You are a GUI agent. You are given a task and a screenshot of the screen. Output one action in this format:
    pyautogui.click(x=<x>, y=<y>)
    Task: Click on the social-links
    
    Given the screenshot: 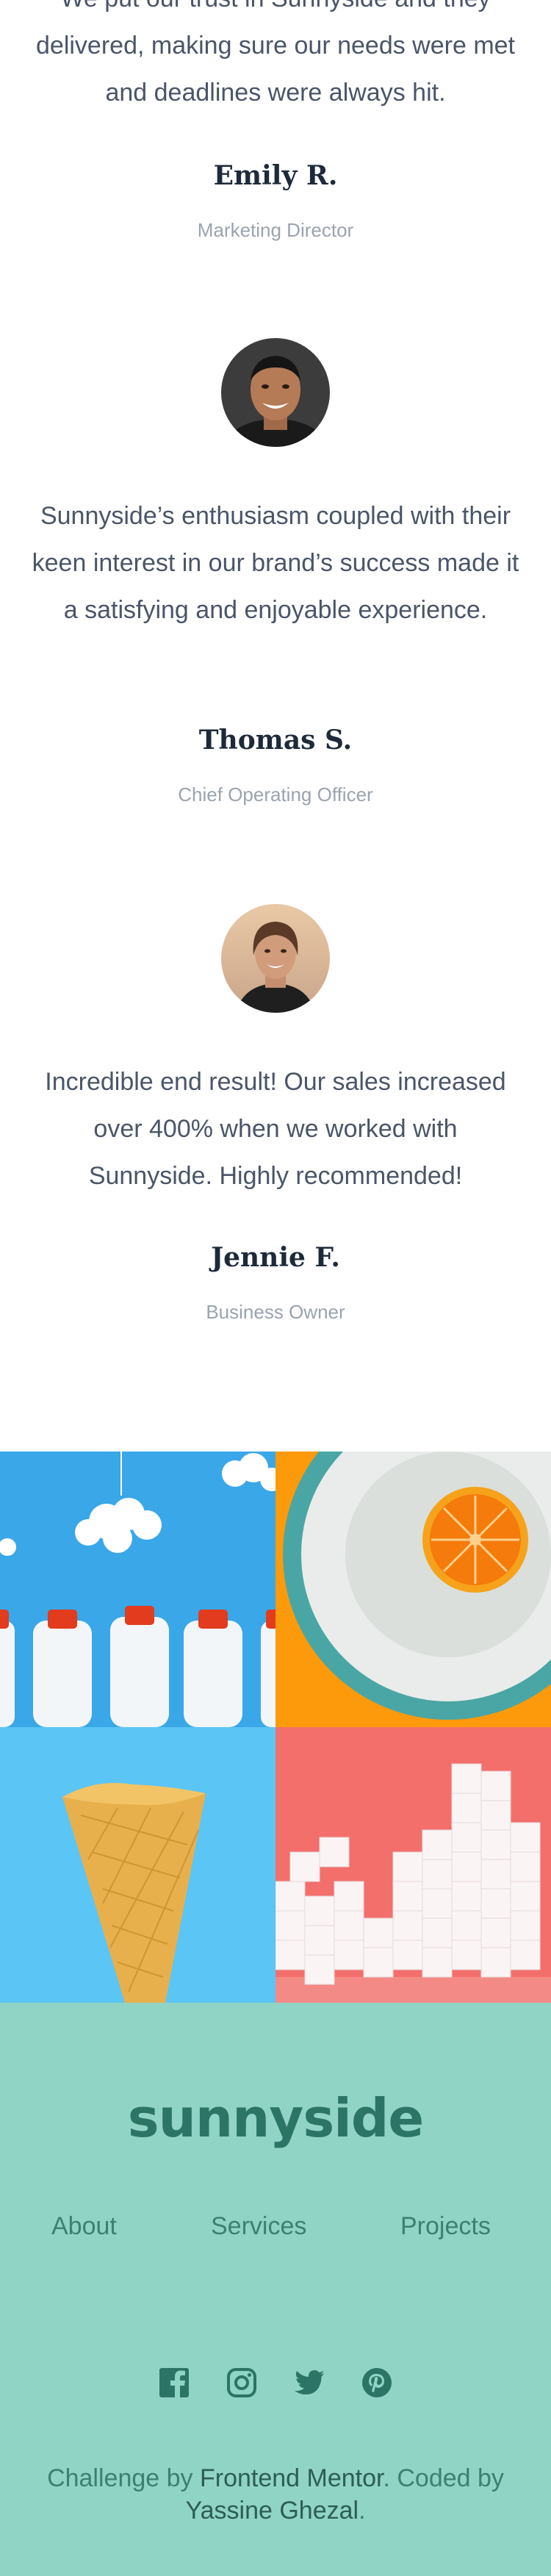 What is the action you would take?
    pyautogui.click(x=275, y=2383)
    